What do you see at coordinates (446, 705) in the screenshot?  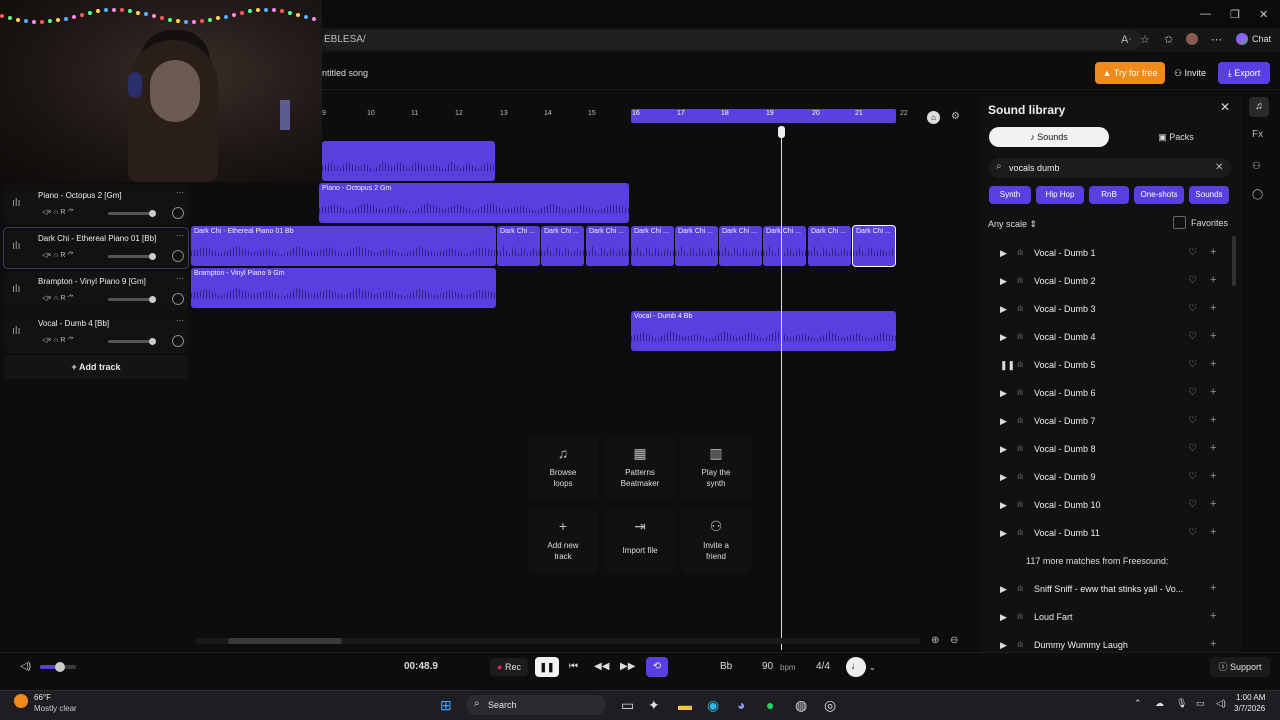 I see `windows-start-icon: ⊞` at bounding box center [446, 705].